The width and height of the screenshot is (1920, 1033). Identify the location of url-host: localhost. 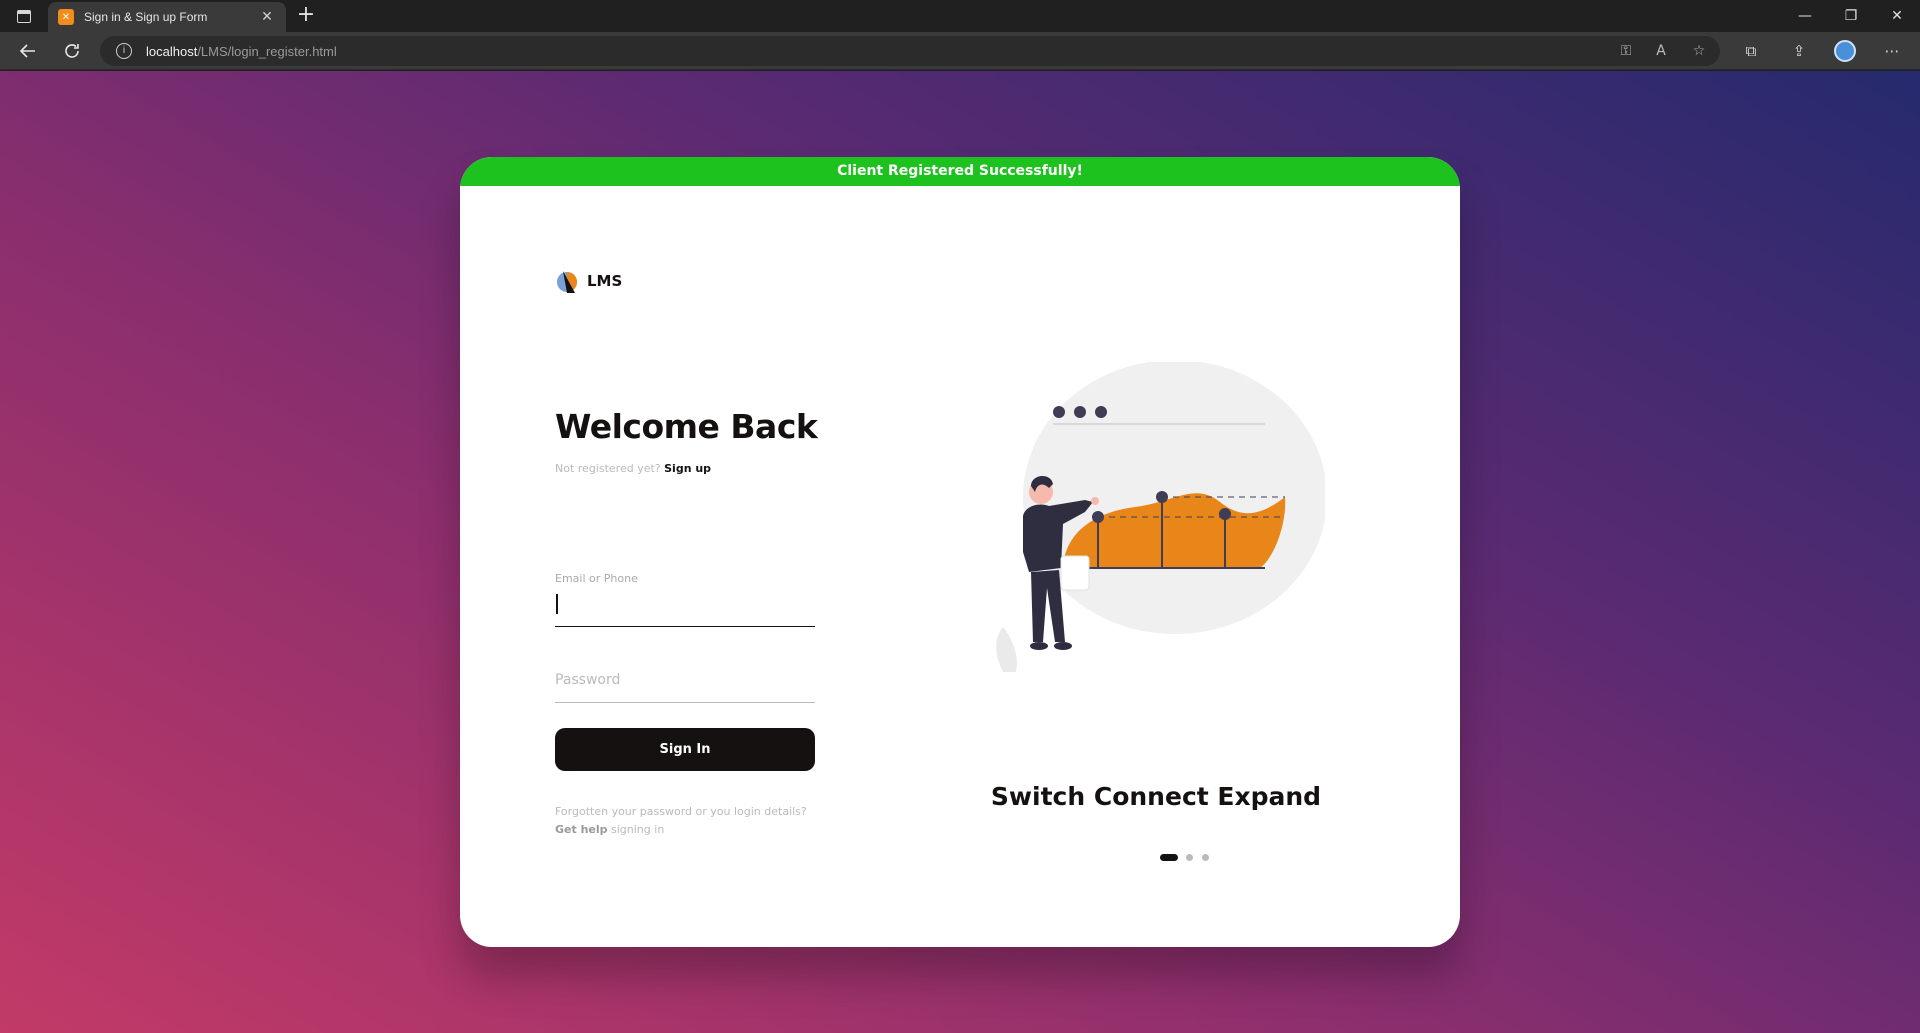
(172, 51).